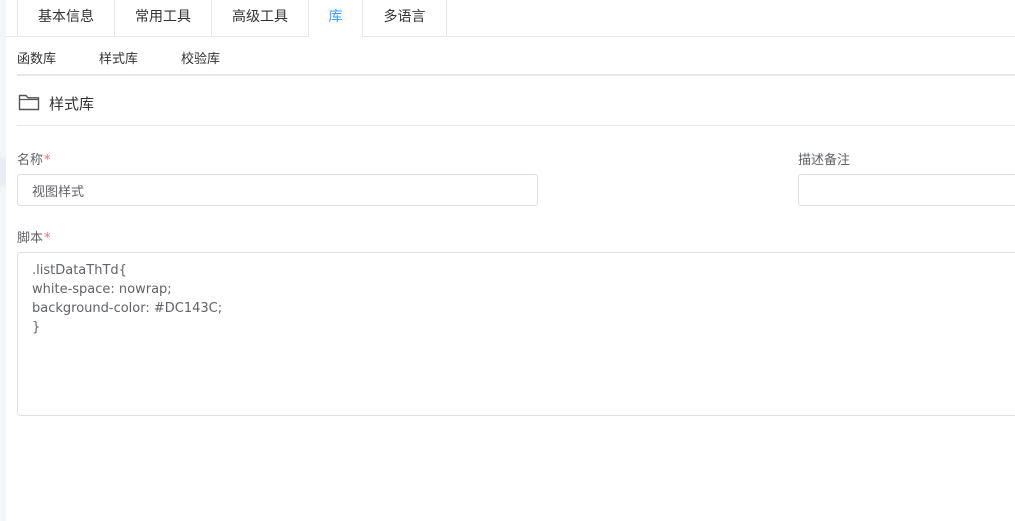 This screenshot has height=521, width=1015. I want to click on section-header: 样式库, so click(516, 107).